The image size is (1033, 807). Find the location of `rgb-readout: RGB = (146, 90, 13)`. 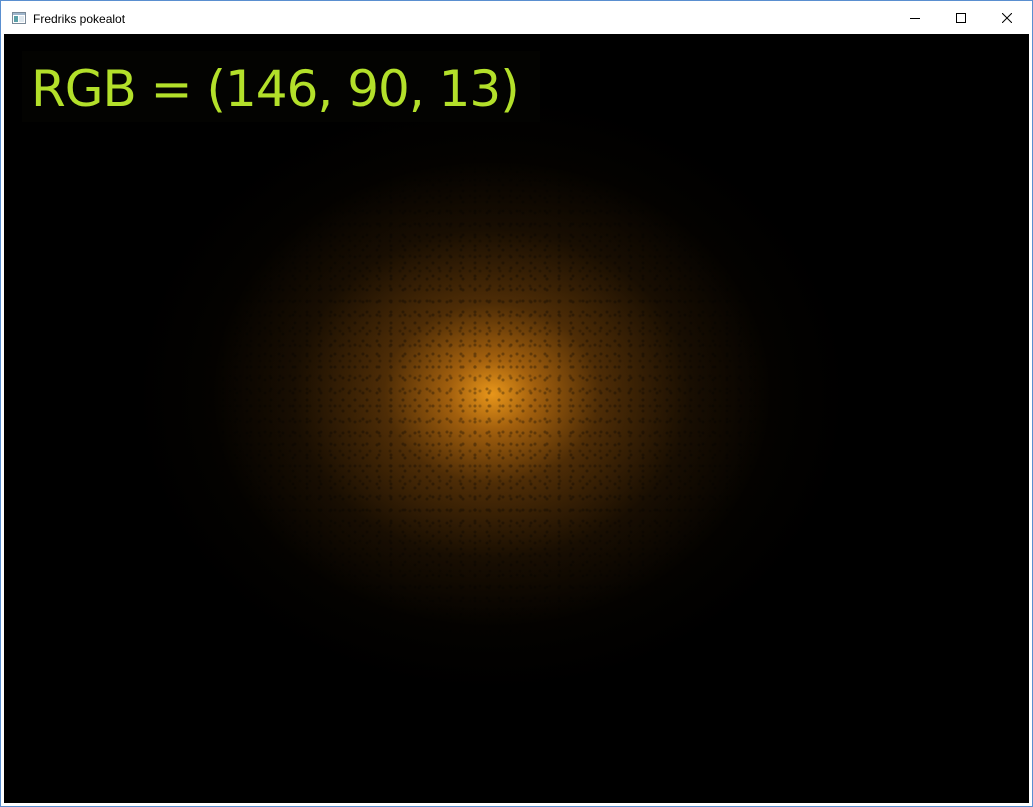

rgb-readout: RGB = (146, 90, 13) is located at coordinates (275, 89).